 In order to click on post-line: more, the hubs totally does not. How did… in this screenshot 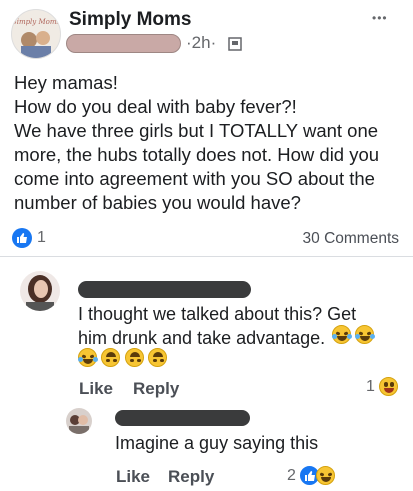, I will do `click(197, 154)`.